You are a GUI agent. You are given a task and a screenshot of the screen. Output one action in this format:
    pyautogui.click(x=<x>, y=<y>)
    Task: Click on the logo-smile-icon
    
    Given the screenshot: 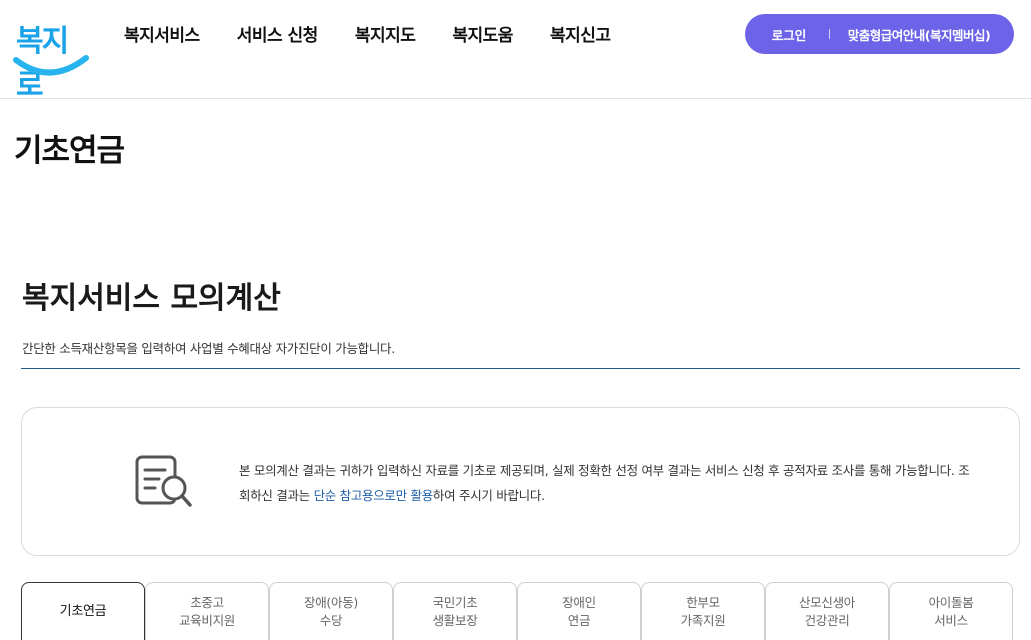 What is the action you would take?
    pyautogui.click(x=51, y=65)
    